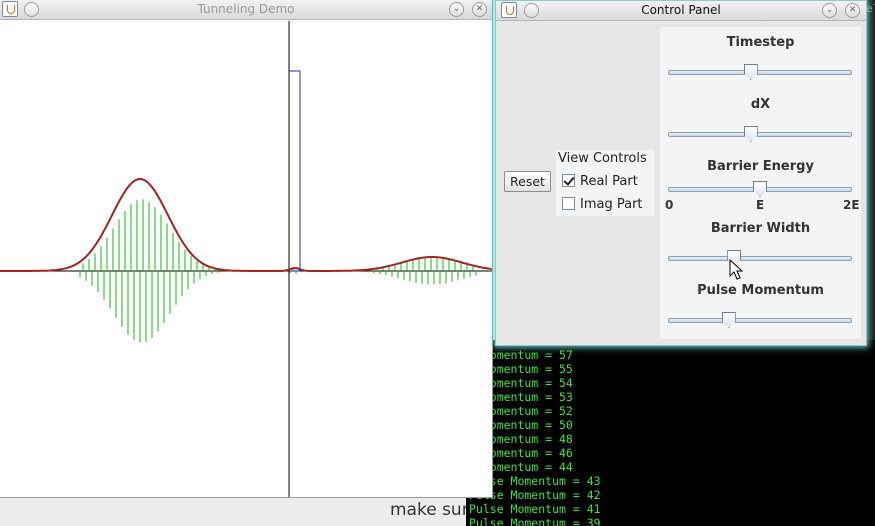 Image resolution: width=875 pixels, height=526 pixels. What do you see at coordinates (760, 258) in the screenshot?
I see `barrier-width-slider-track` at bounding box center [760, 258].